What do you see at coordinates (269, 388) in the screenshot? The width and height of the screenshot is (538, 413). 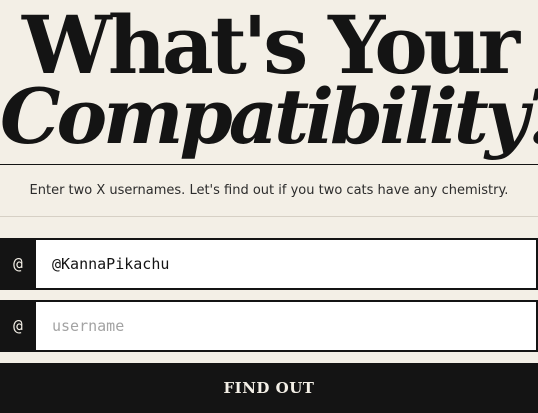 I see `find-out-button: FIND OUT` at bounding box center [269, 388].